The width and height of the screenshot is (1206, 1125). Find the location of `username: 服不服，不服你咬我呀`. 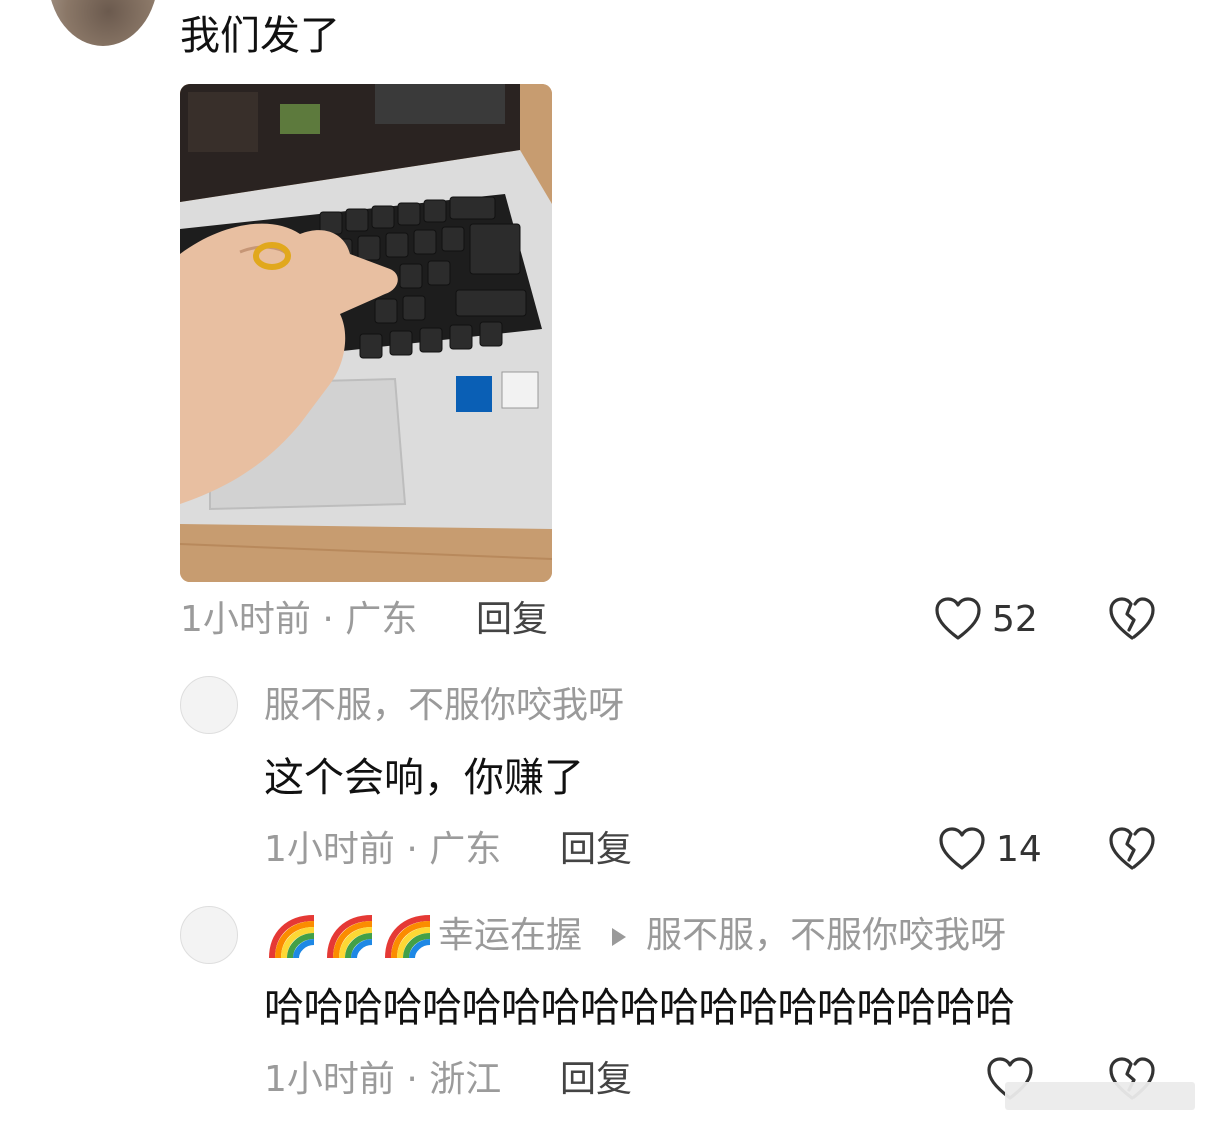

username: 服不服，不服你咬我呀 is located at coordinates (444, 706).